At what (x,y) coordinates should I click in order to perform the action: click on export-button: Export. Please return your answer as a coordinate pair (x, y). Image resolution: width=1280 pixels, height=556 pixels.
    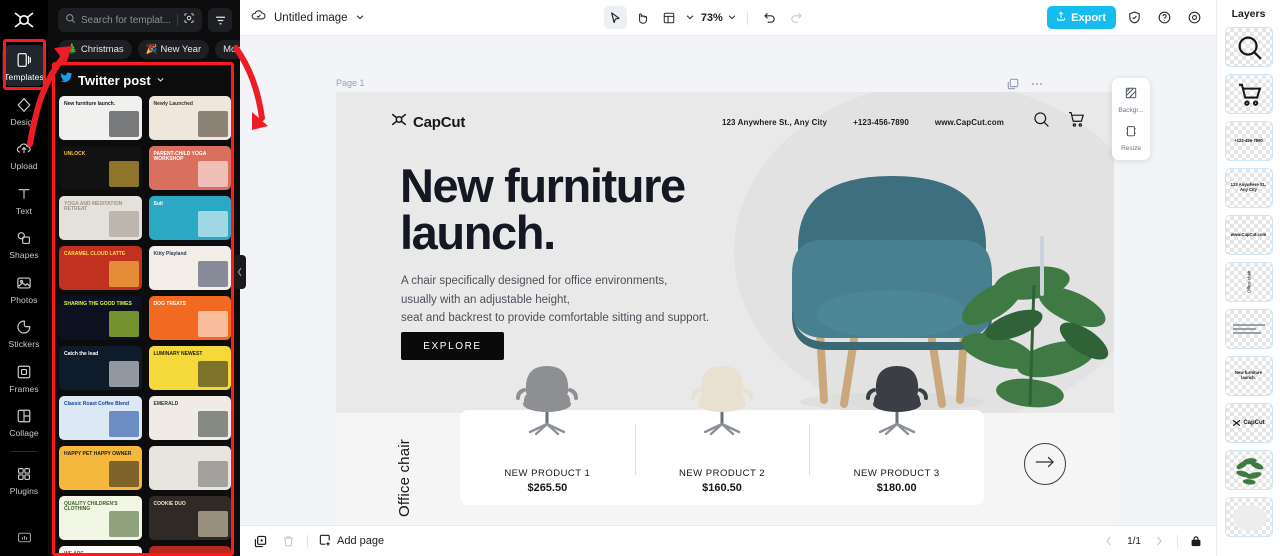
    Looking at the image, I should click on (1081, 17).